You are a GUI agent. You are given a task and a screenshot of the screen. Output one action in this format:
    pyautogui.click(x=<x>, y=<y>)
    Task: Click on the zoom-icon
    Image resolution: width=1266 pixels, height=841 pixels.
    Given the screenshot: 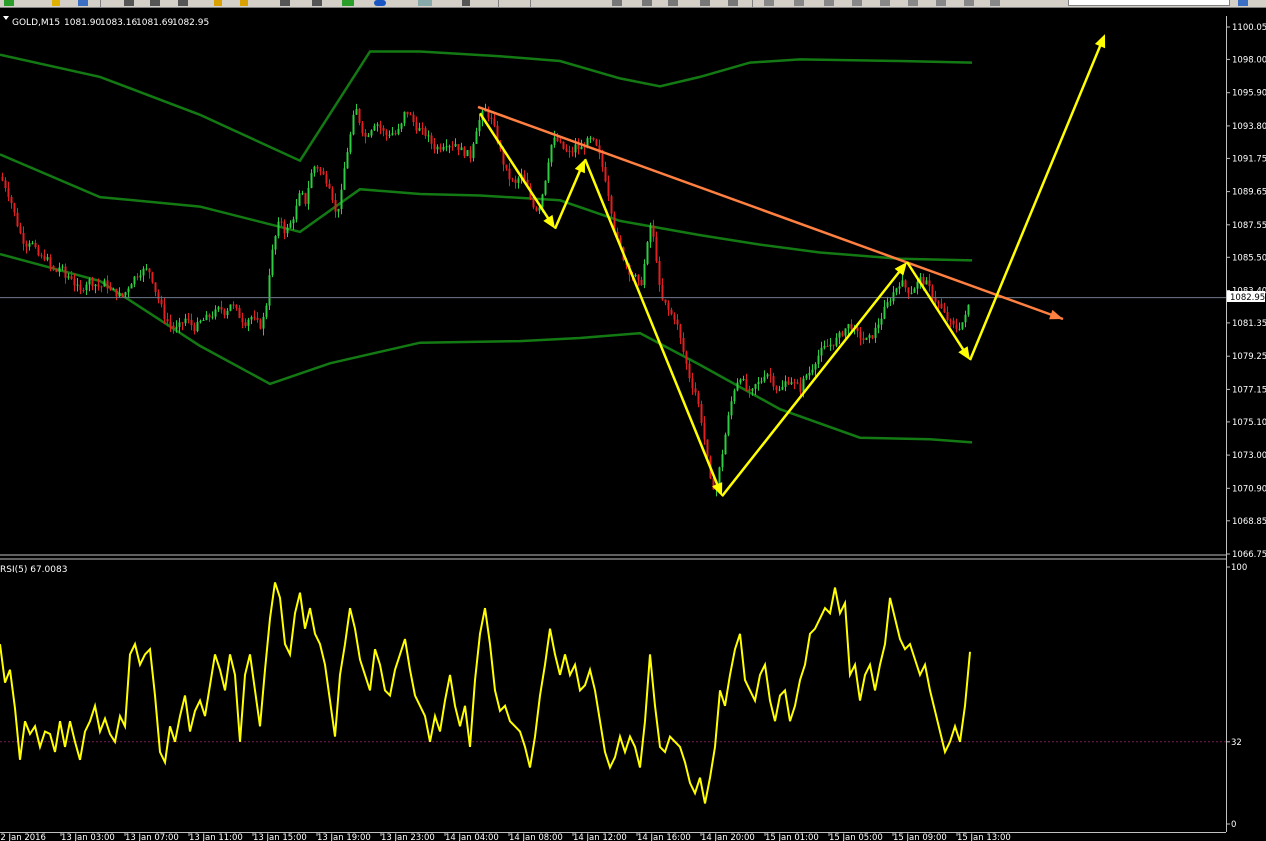 What is the action you would take?
    pyautogui.click(x=466, y=3)
    